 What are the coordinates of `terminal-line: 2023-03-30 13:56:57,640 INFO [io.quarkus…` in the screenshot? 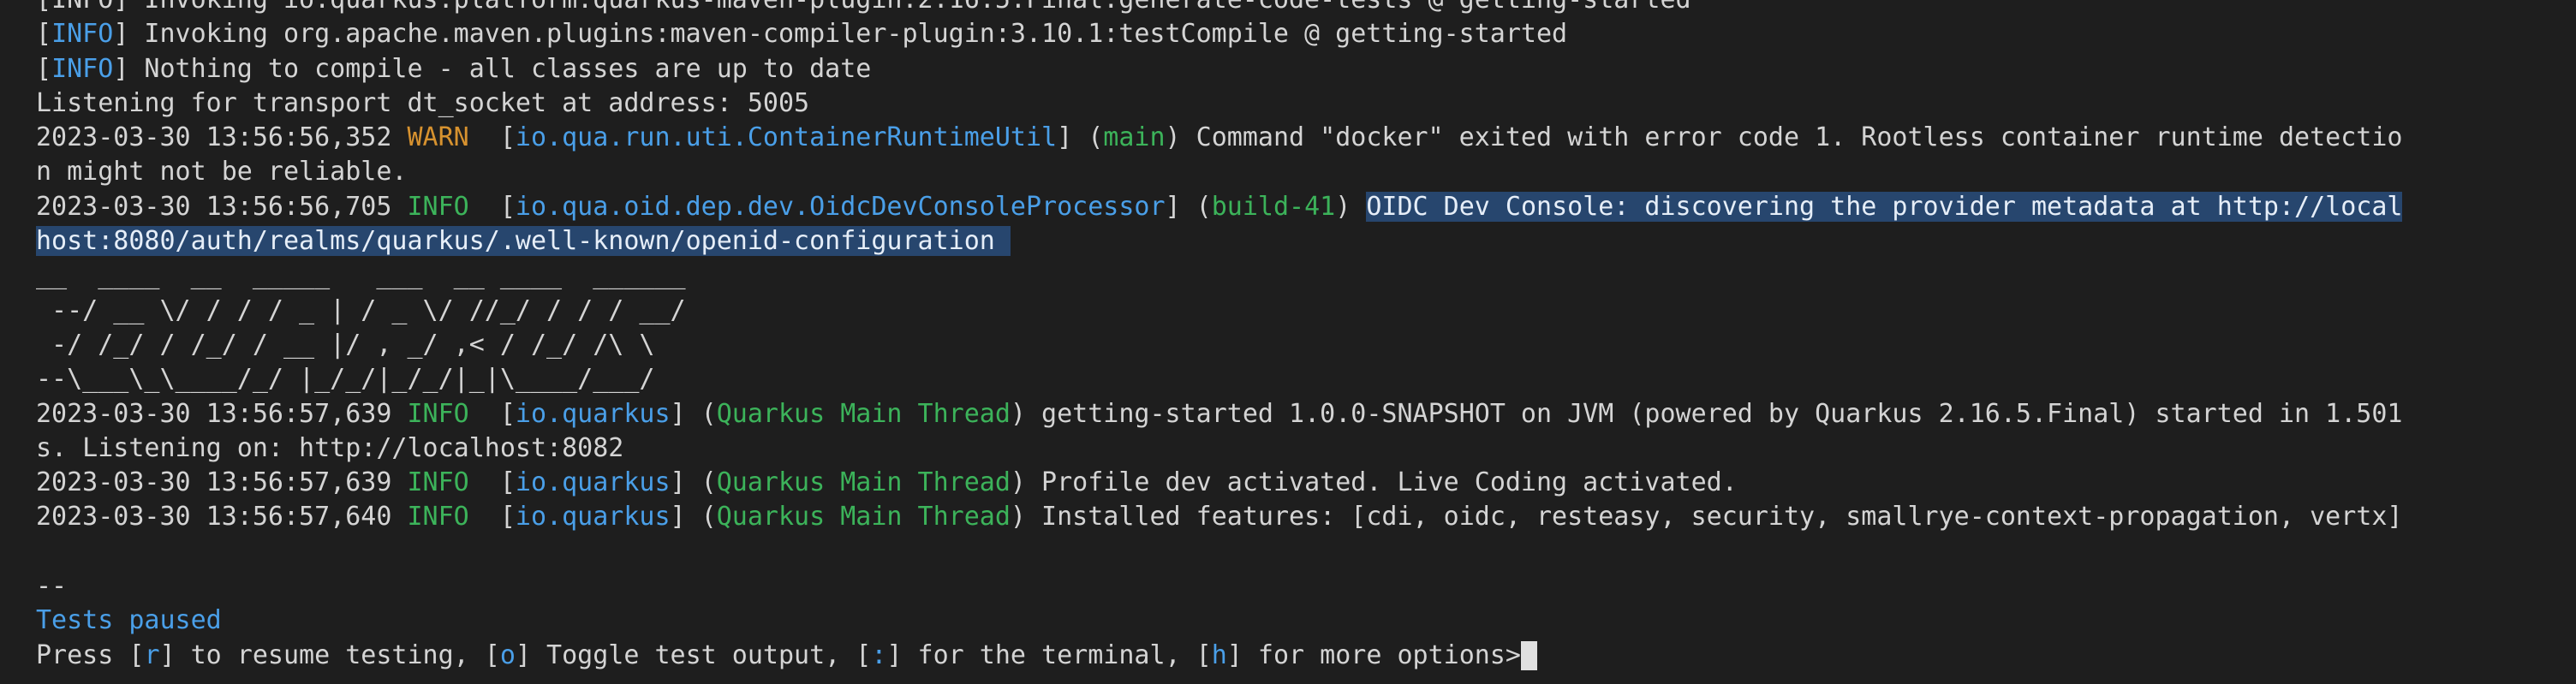 It's located at (1306, 517).